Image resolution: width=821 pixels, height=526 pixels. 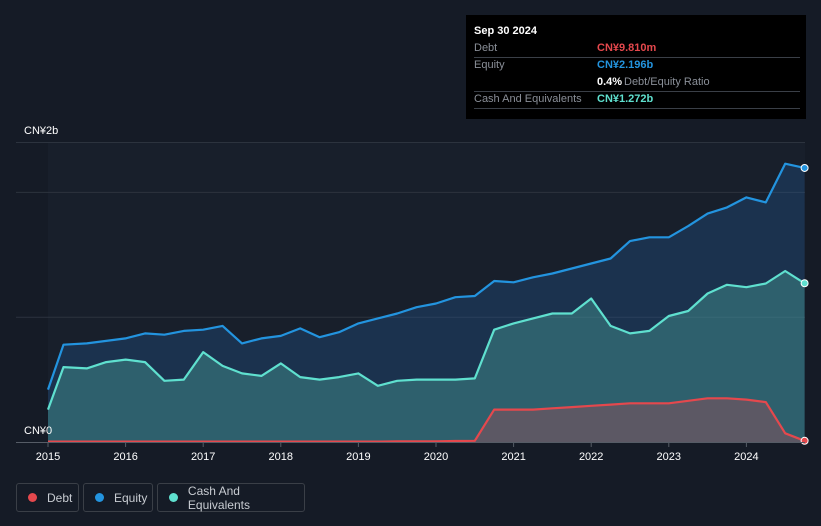 I want to click on x-tick-label: 2023, so click(x=669, y=457).